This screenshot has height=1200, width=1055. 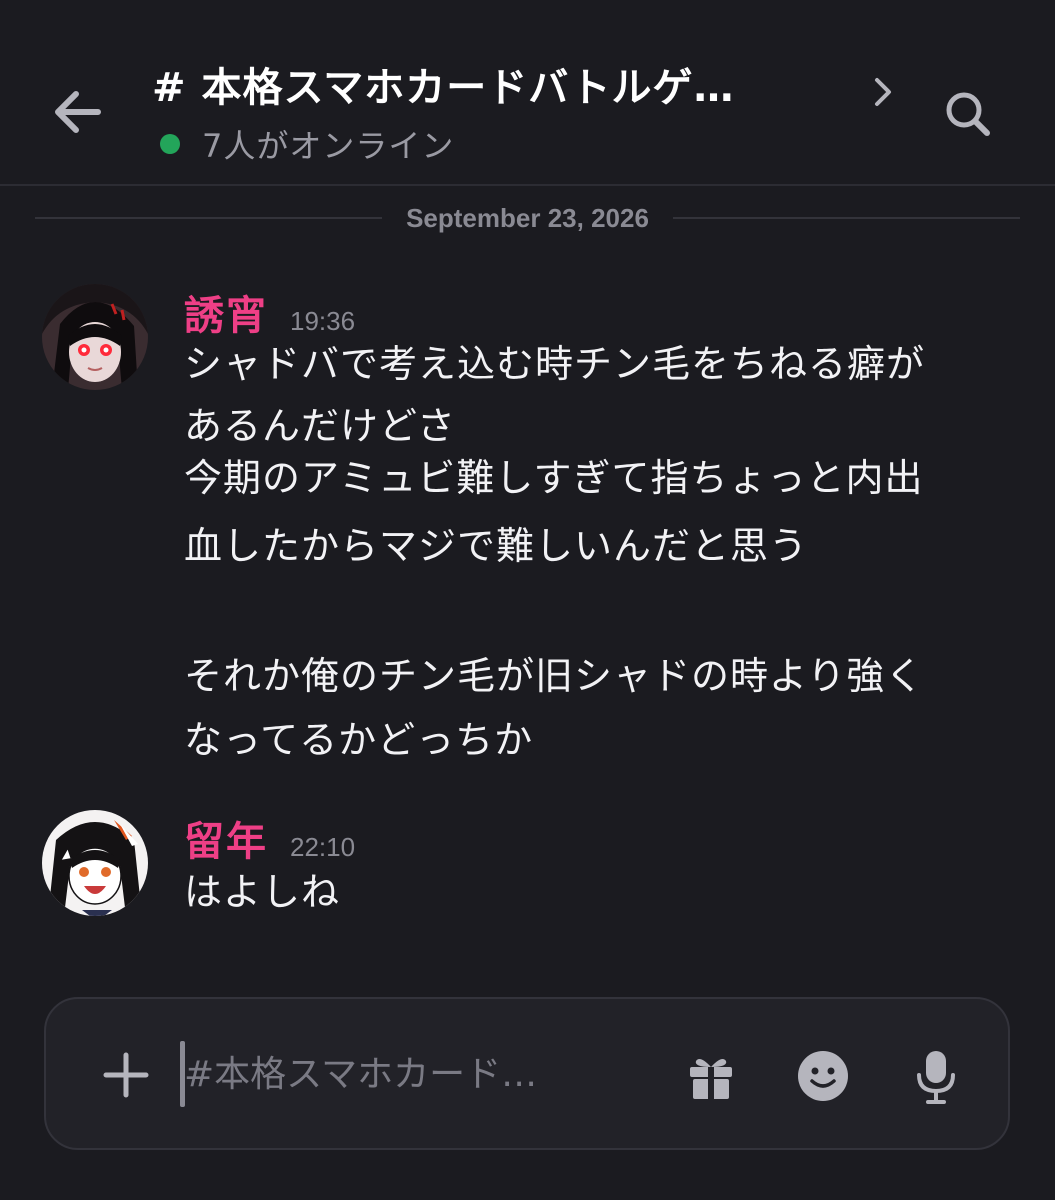 I want to click on message-input, so click(x=419, y=1074).